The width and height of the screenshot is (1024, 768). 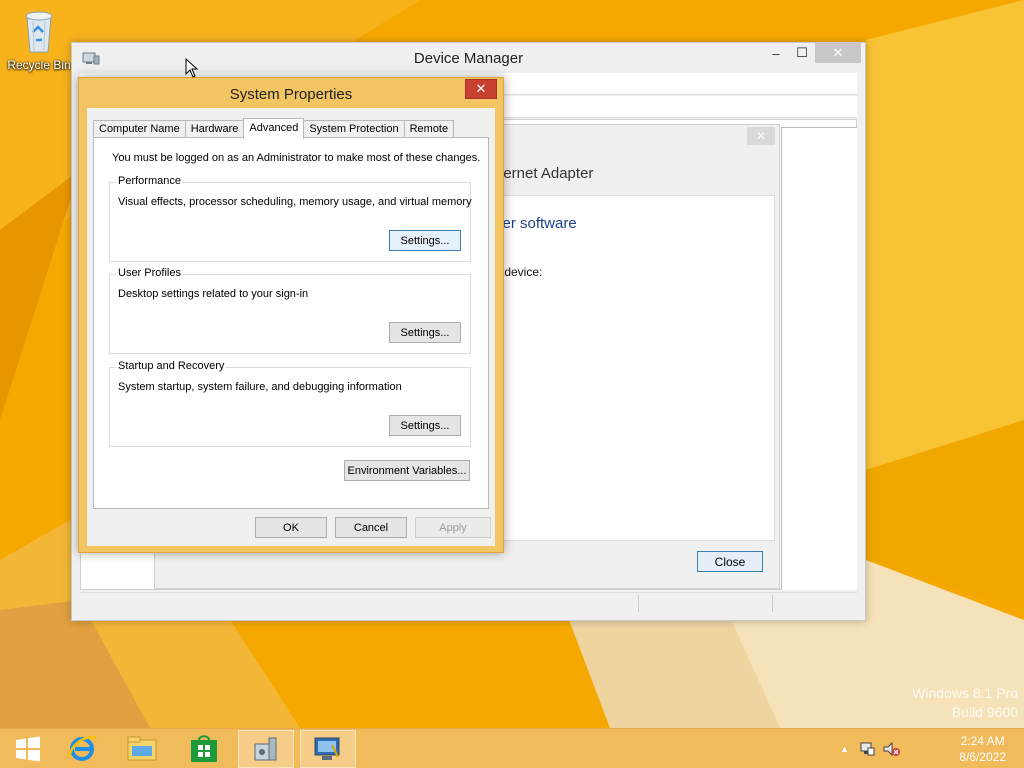 I want to click on volume-muted-icon, so click(x=892, y=749).